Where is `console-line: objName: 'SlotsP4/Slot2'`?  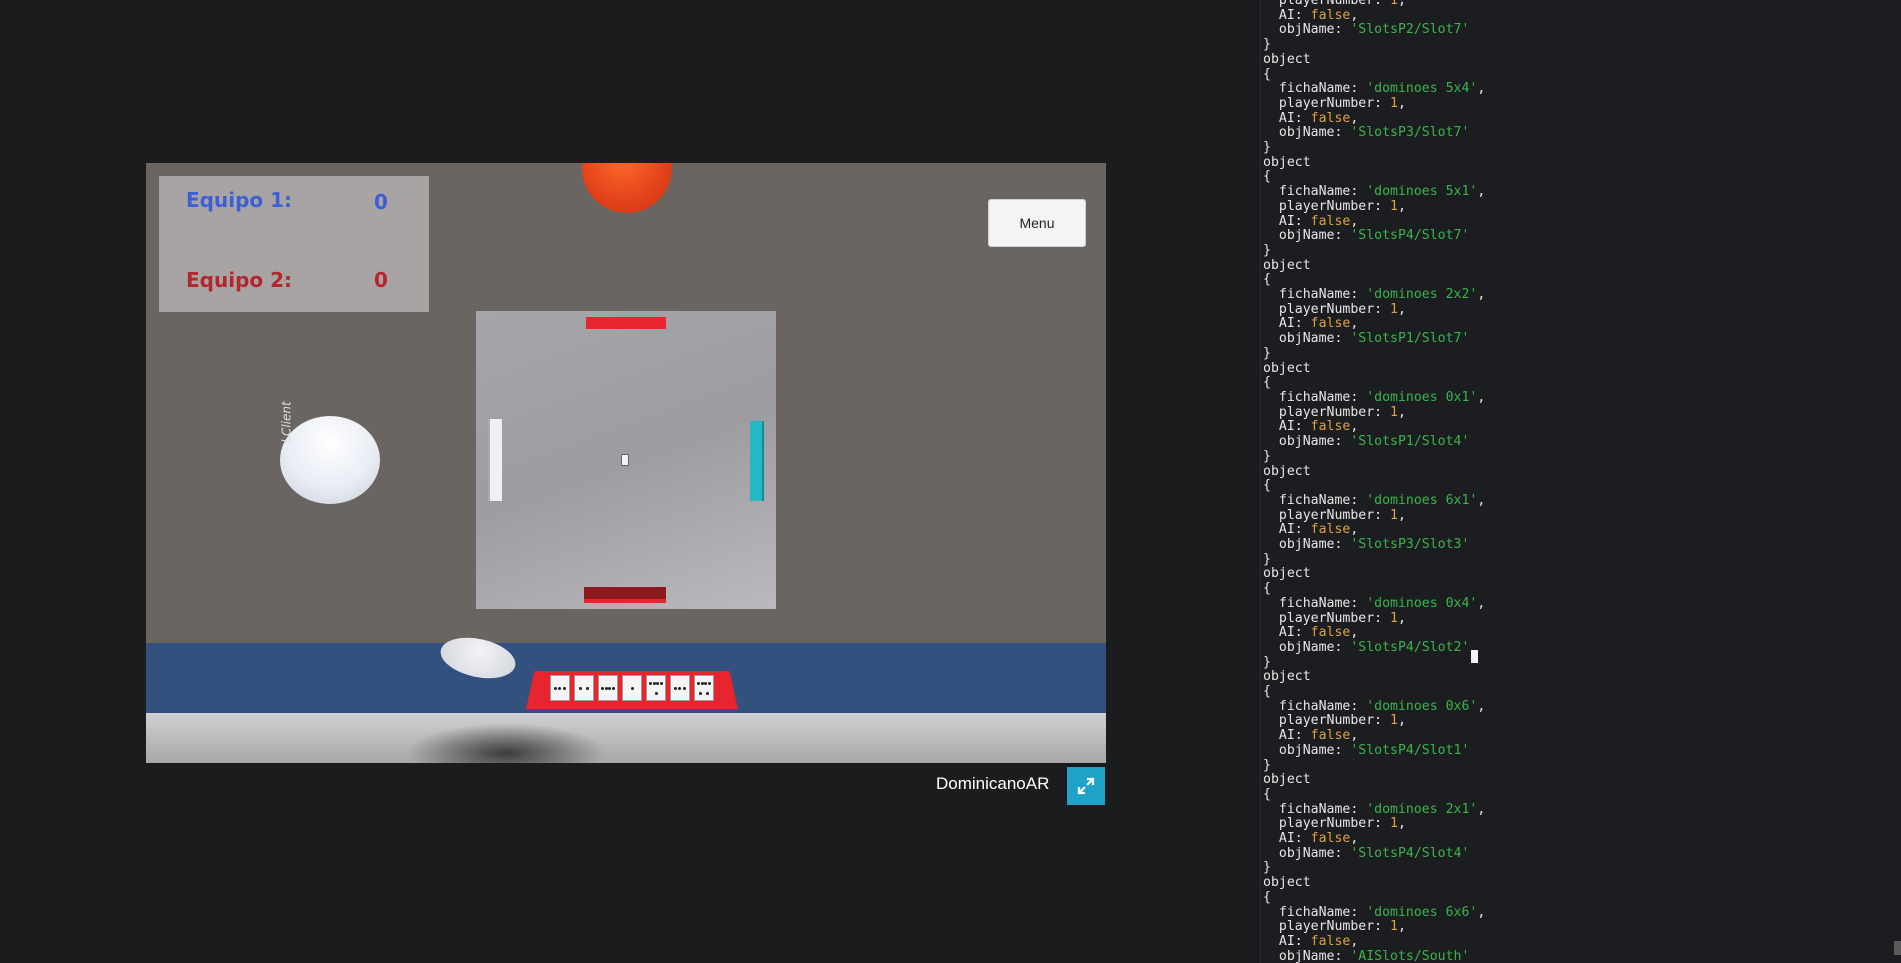 console-line: objName: 'SlotsP4/Slot2' is located at coordinates (1366, 647).